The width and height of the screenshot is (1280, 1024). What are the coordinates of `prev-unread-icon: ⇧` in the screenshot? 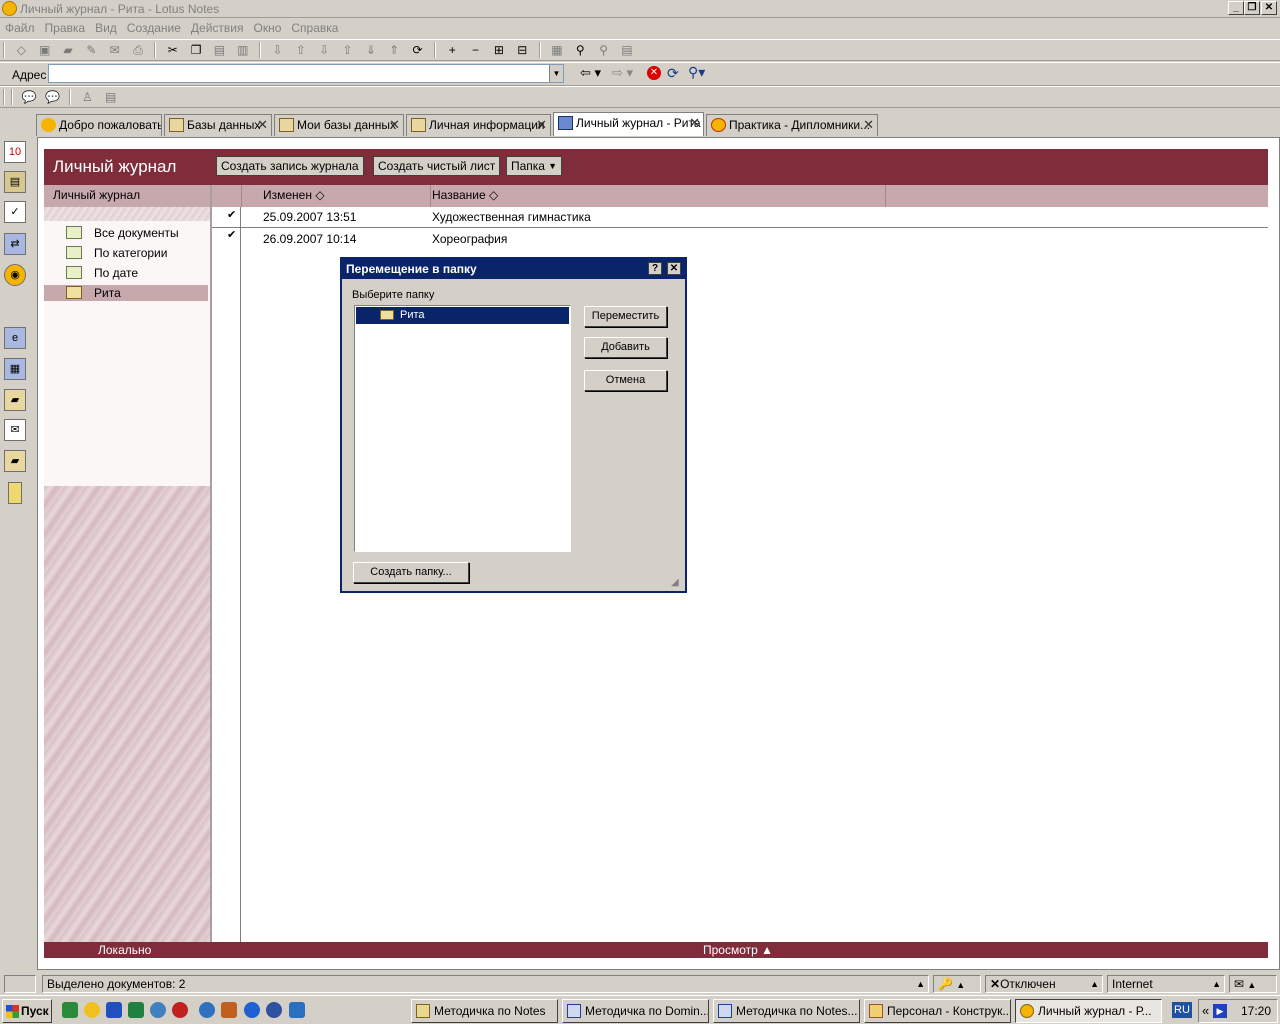 It's located at (348, 50).